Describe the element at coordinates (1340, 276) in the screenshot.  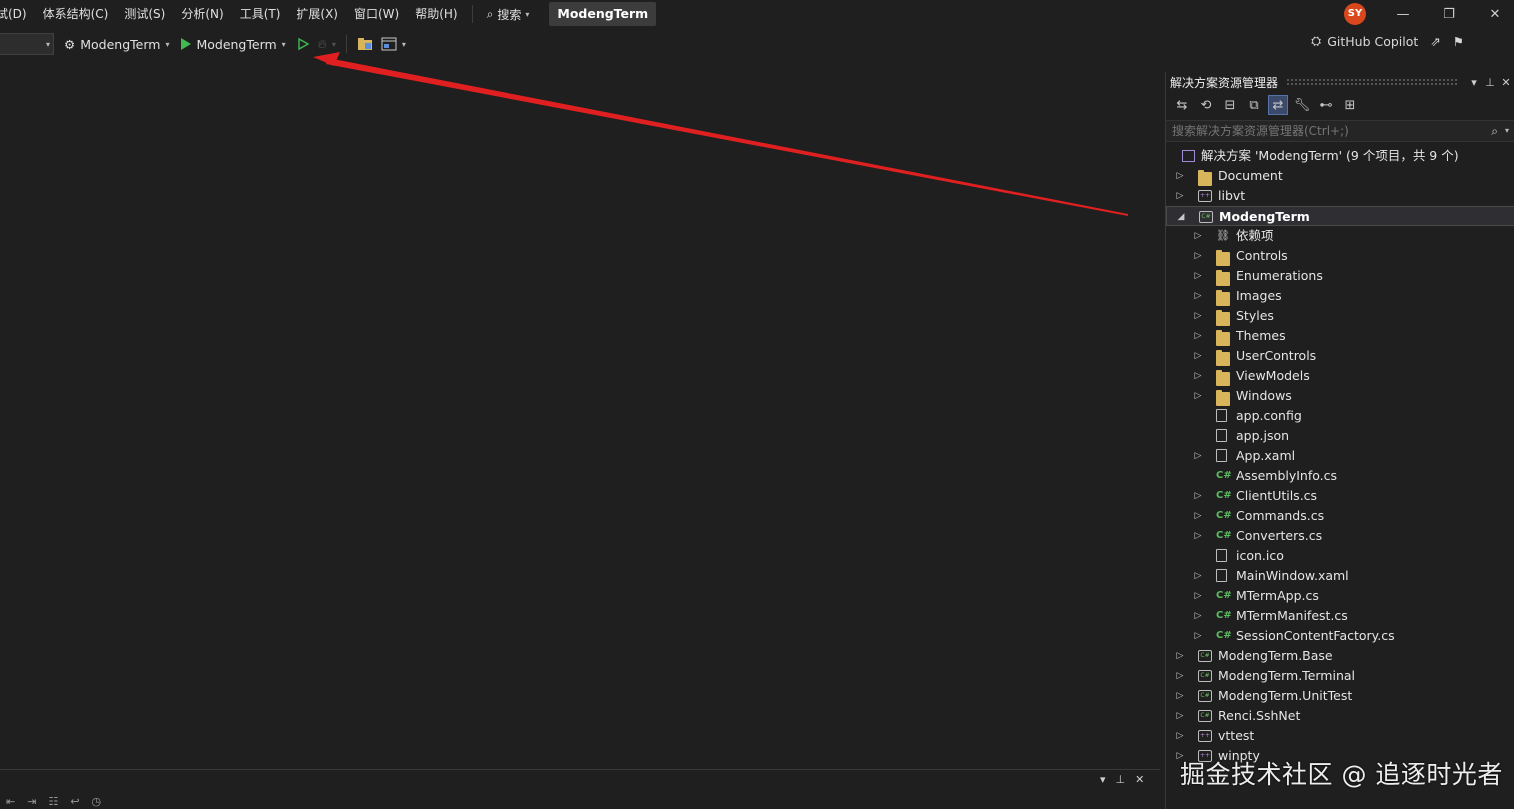
I see `tree-item-folder: ▷ Enumerations` at that location.